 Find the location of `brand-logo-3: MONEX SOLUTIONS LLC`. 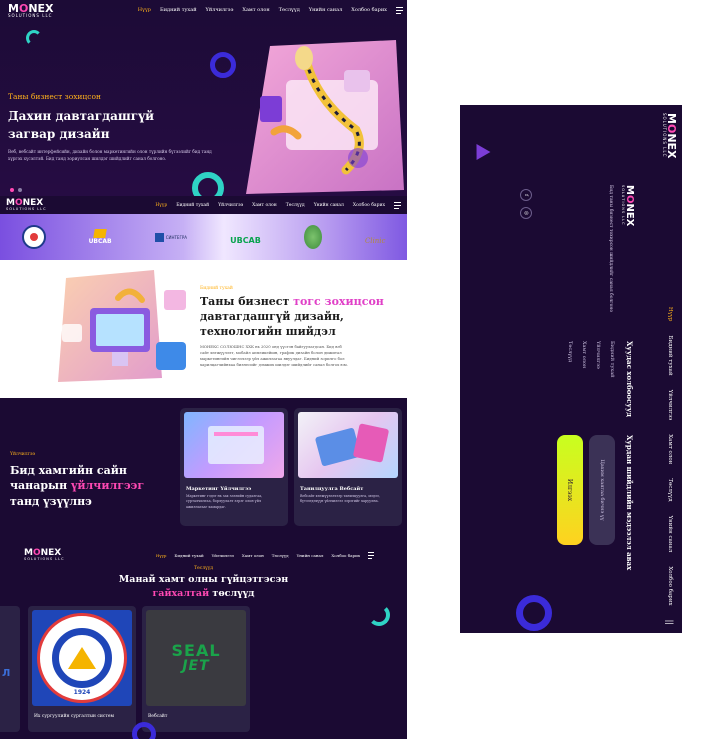

brand-logo-3: MONEX SOLUTIONS LLC is located at coordinates (44, 555).